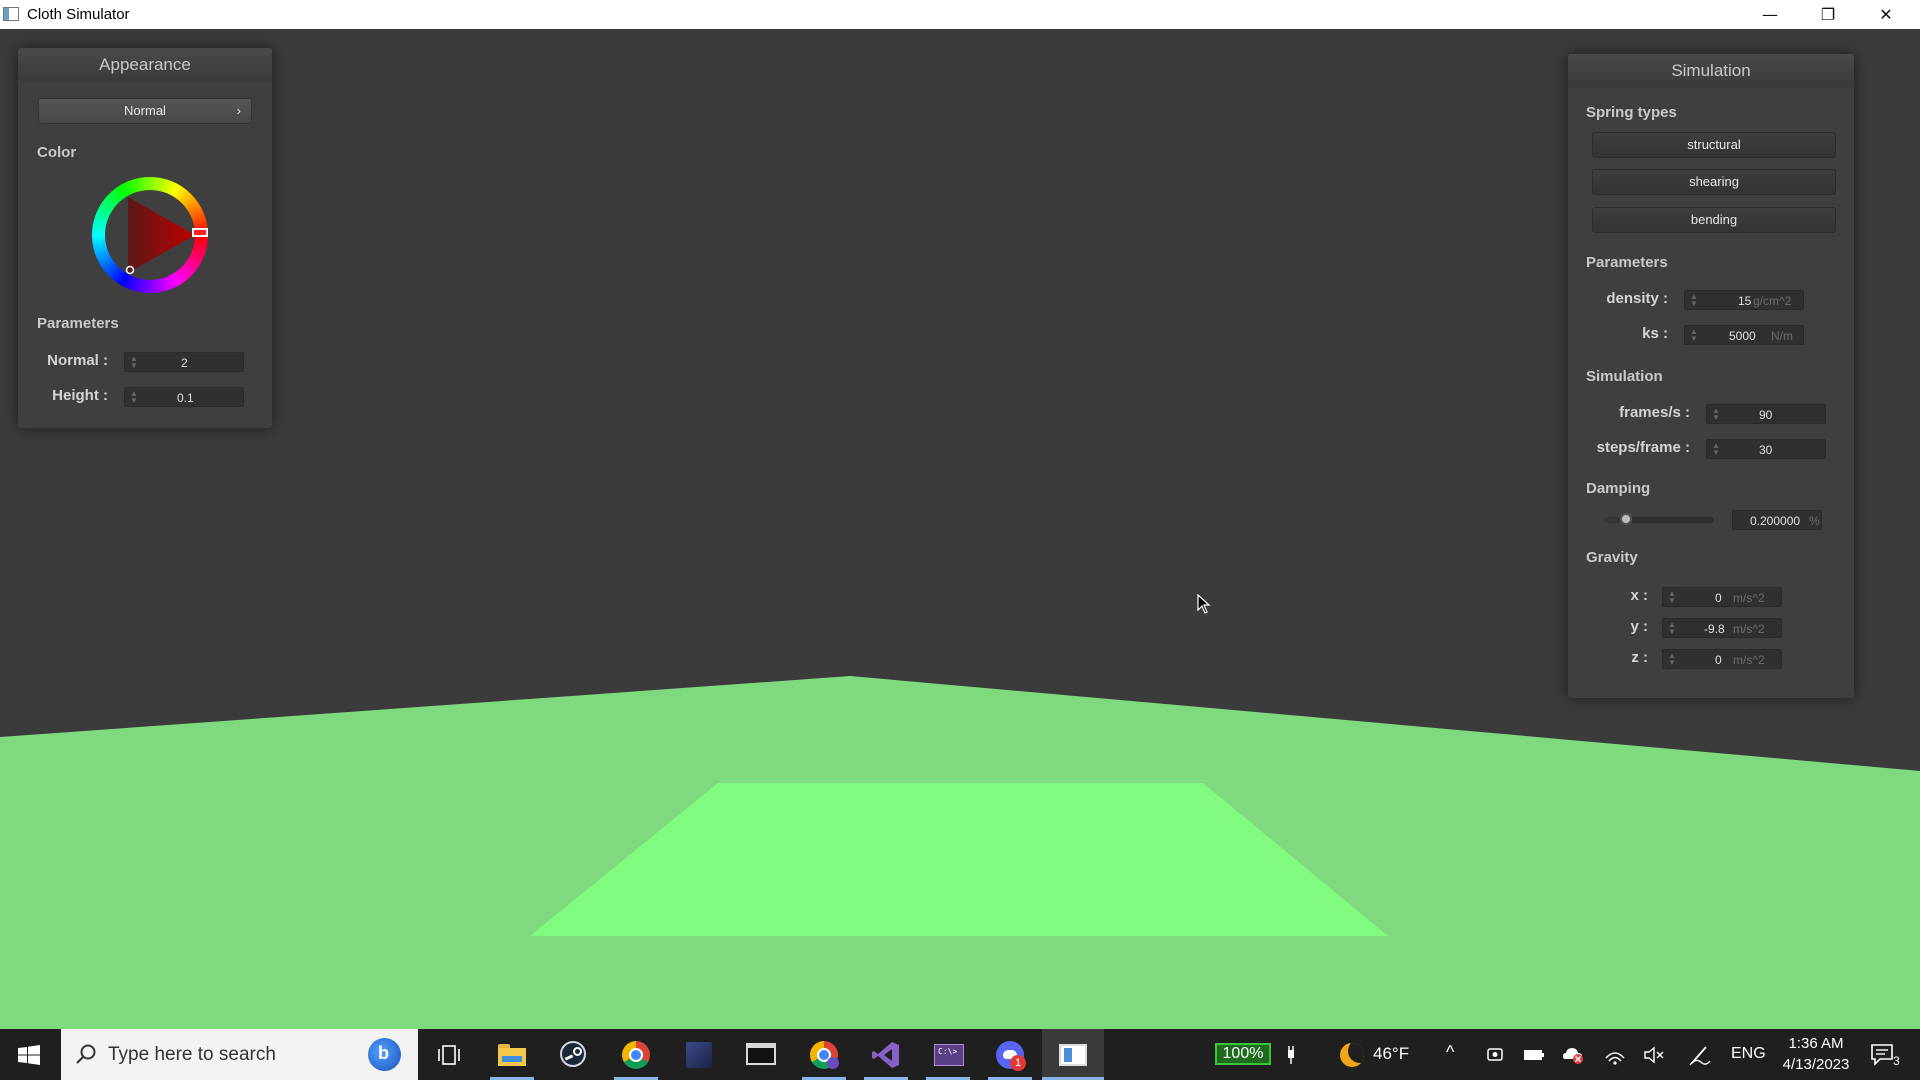  Describe the element at coordinates (1749, 660) in the screenshot. I see `gravity-z-unit: m/s^2` at that location.